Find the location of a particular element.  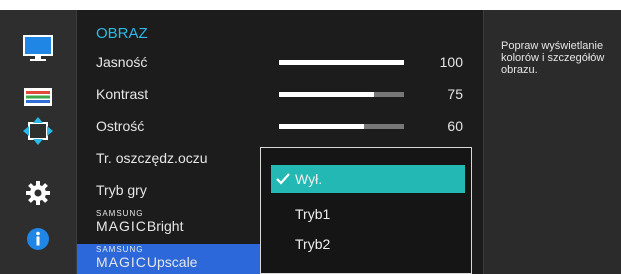

brightness-slider-fill is located at coordinates (341, 62).